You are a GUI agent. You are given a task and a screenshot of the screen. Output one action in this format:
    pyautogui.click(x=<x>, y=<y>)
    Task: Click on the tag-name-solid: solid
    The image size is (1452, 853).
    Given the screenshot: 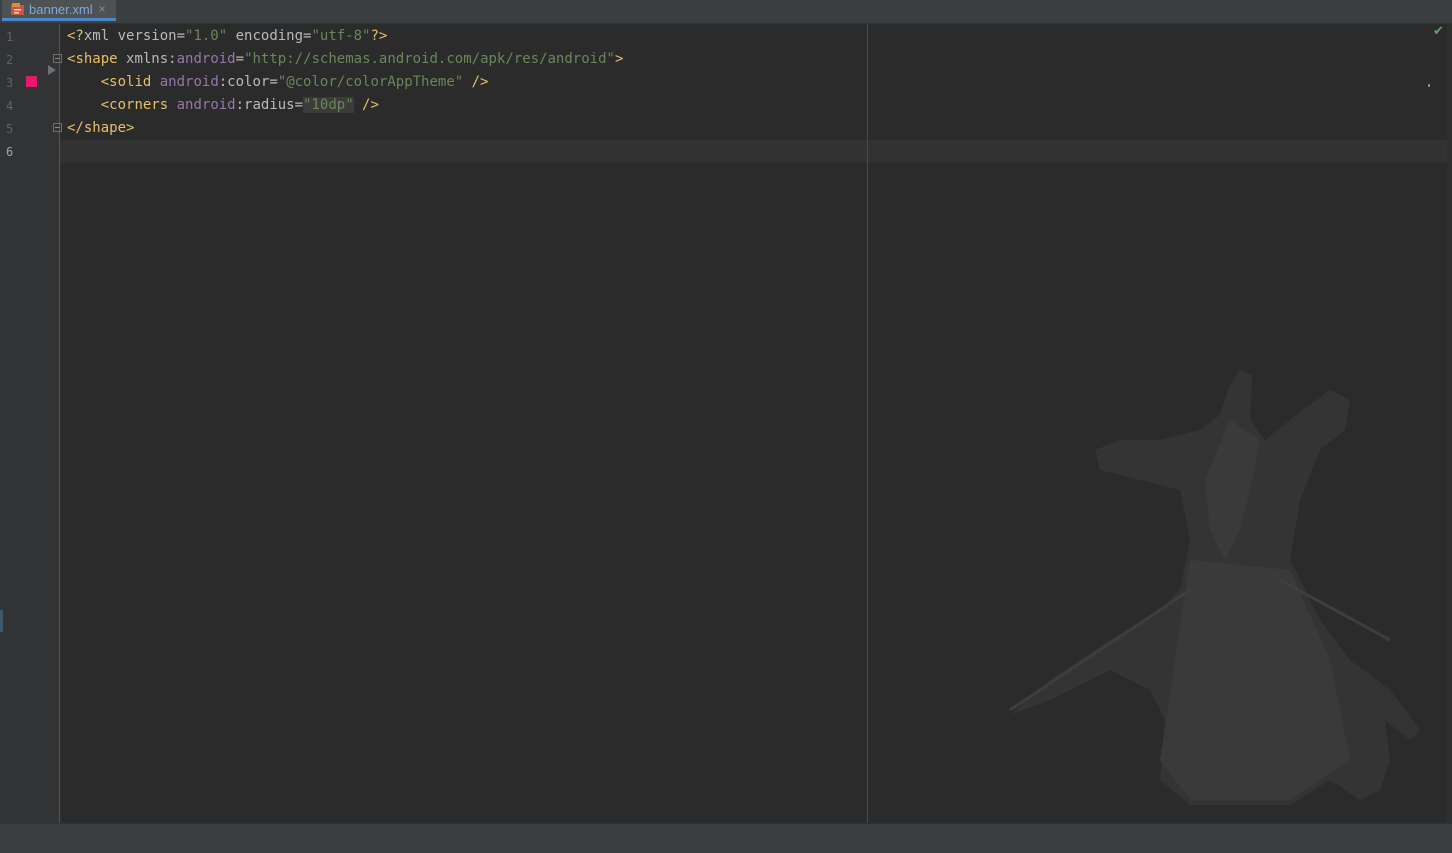 What is the action you would take?
    pyautogui.click(x=130, y=82)
    